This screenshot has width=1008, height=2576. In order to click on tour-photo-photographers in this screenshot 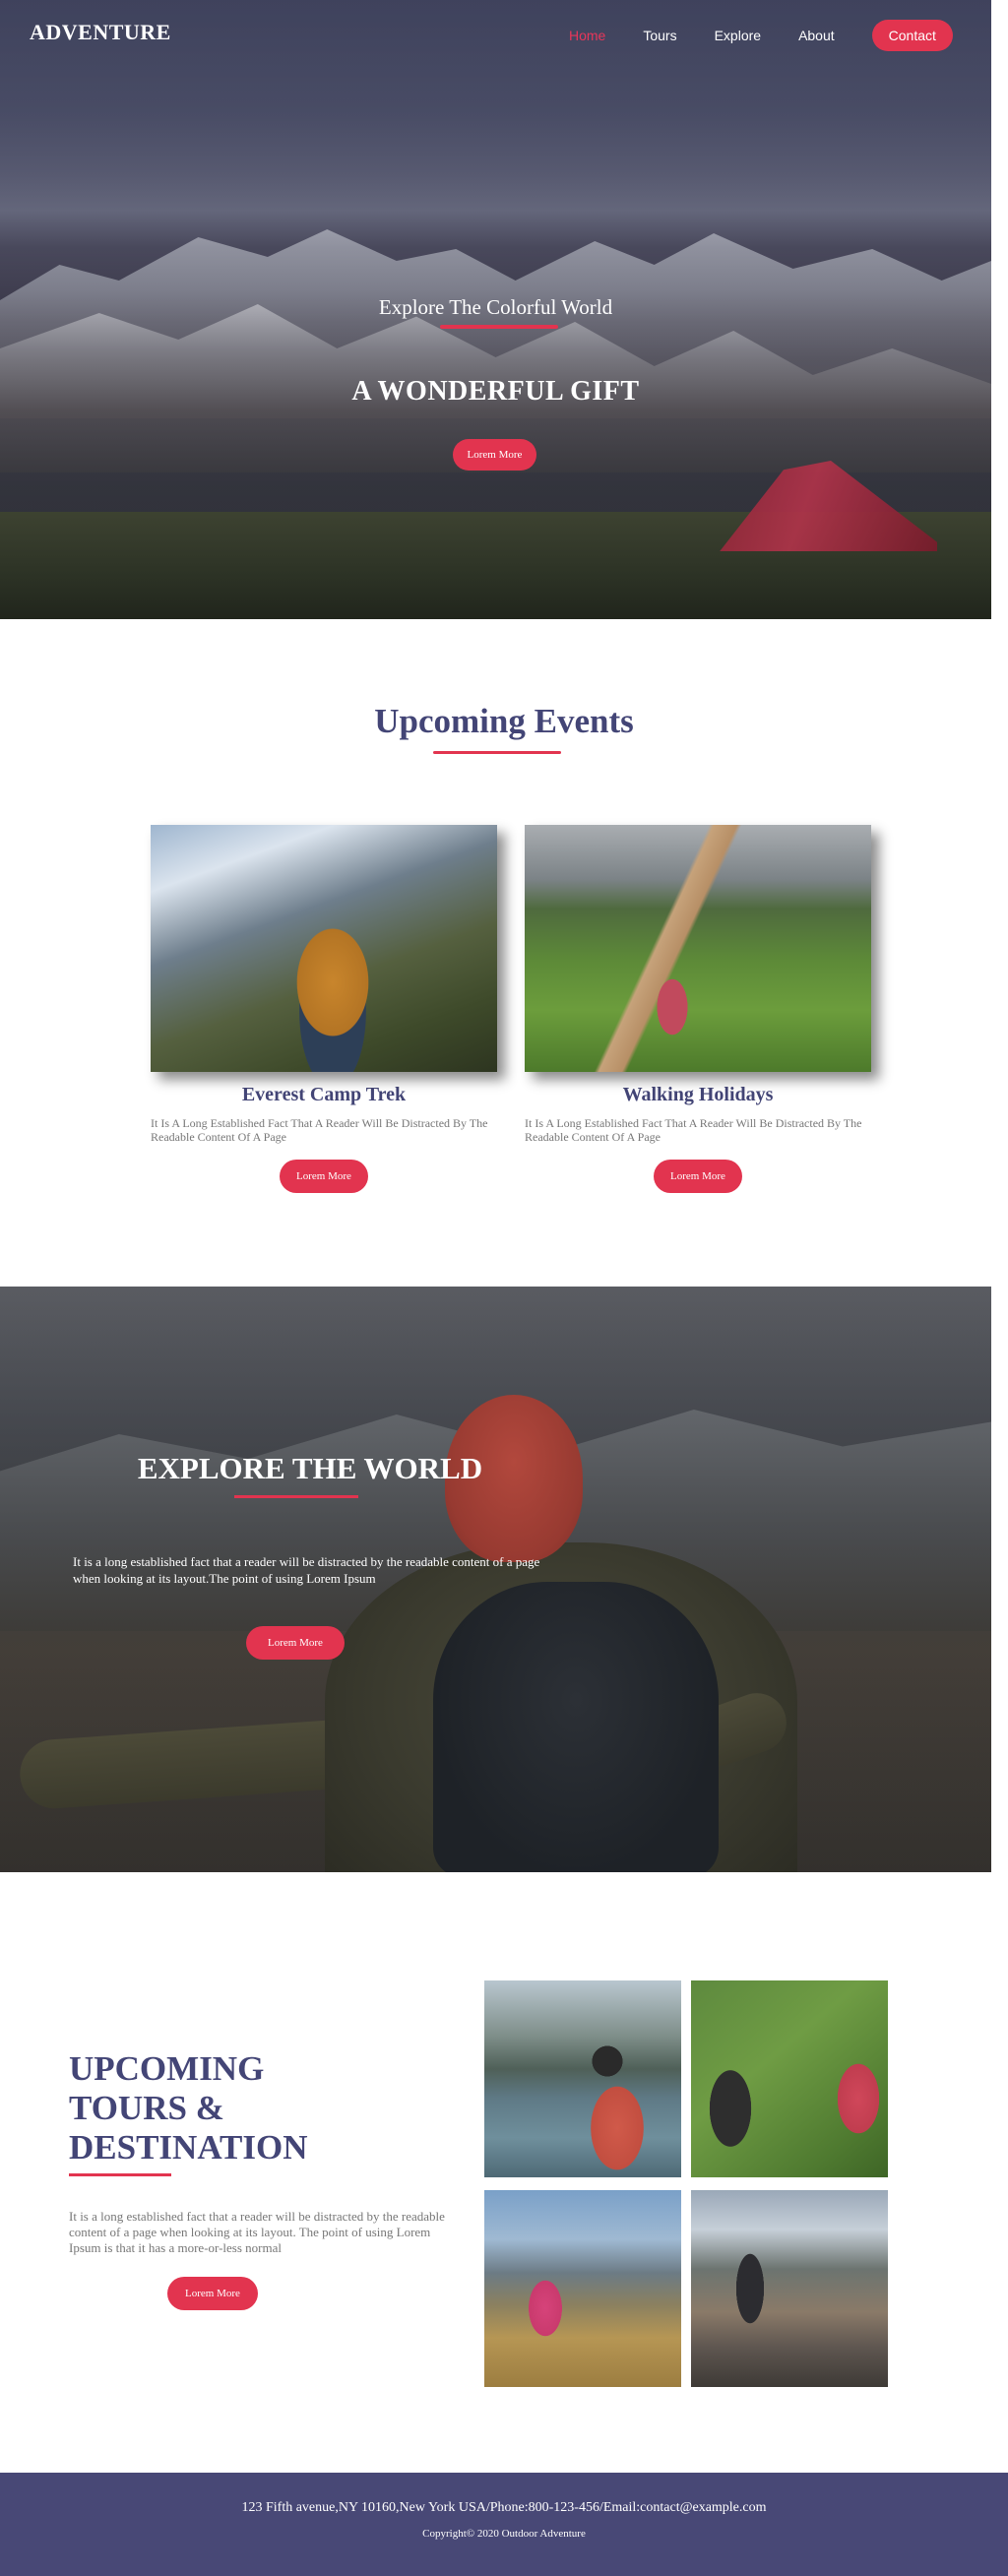, I will do `click(789, 2078)`.